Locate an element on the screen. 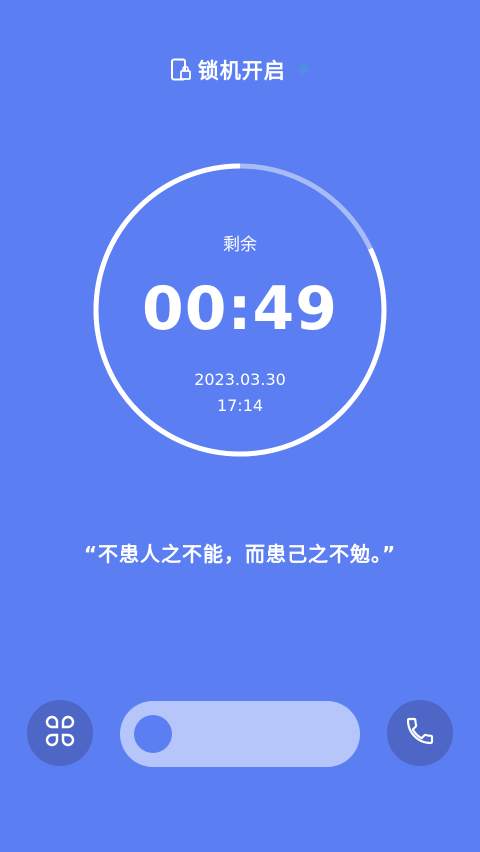  status-header: 锁机开启 ❄ is located at coordinates (240, 70).